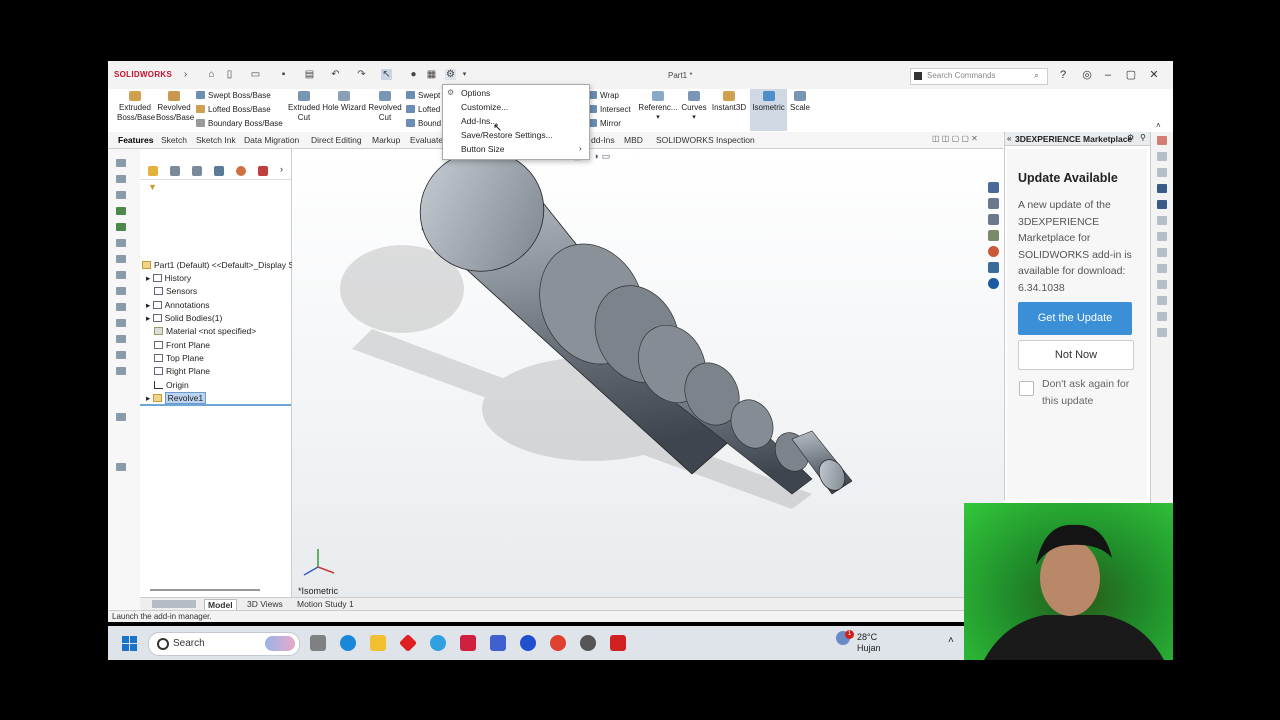 This screenshot has width=1280, height=720. What do you see at coordinates (121, 259) in the screenshot?
I see `point-tool-icon` at bounding box center [121, 259].